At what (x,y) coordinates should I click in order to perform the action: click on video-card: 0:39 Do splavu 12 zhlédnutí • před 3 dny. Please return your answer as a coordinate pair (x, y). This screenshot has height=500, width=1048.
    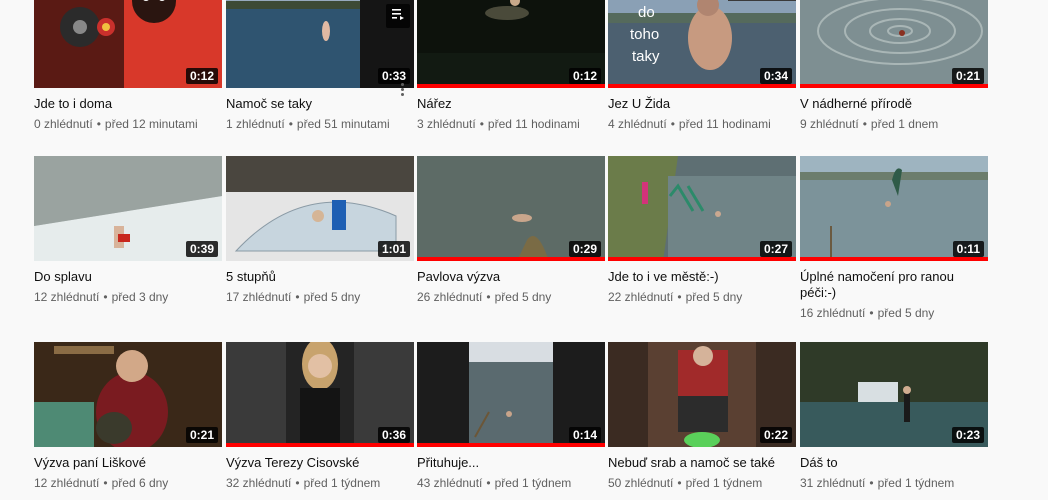
    Looking at the image, I should click on (128, 230).